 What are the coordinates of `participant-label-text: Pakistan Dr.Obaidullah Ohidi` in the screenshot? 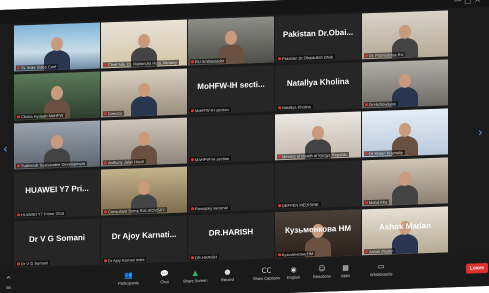 It's located at (308, 58).